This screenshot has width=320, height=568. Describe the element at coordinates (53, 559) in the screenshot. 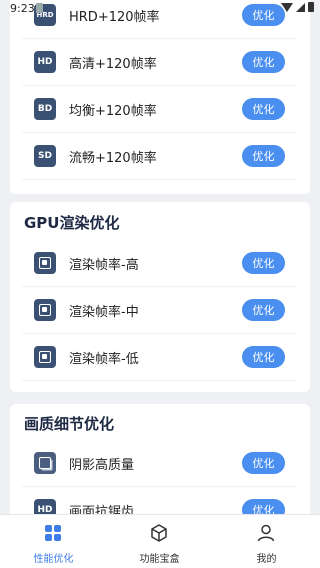

I see `tab-label: 性能优化` at that location.